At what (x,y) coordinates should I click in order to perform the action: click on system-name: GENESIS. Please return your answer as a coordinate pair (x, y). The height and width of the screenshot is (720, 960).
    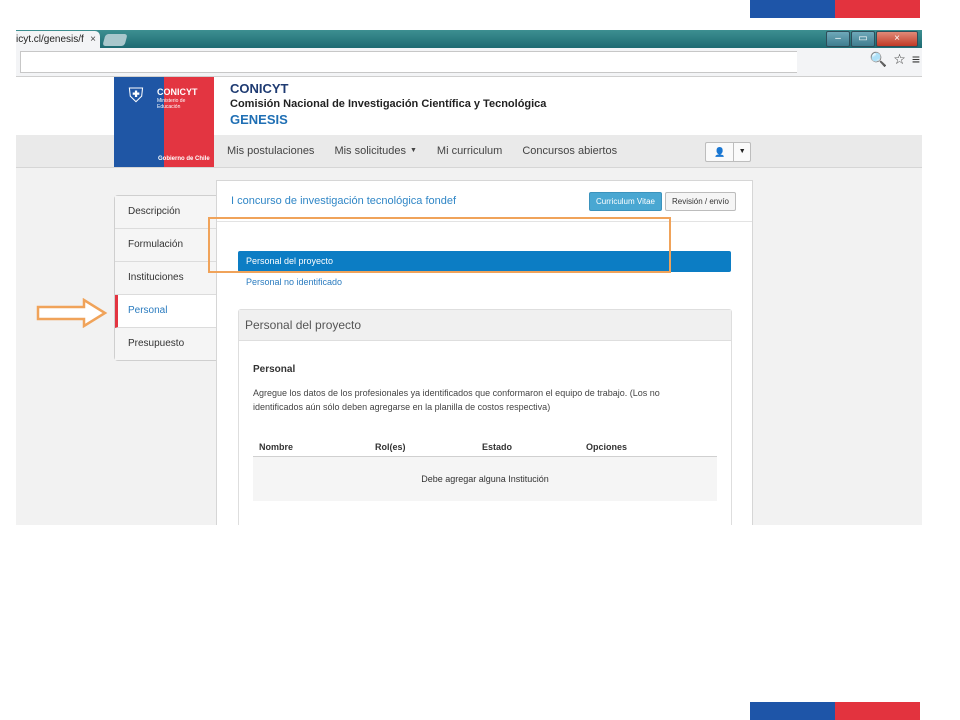
    Looking at the image, I should click on (259, 119).